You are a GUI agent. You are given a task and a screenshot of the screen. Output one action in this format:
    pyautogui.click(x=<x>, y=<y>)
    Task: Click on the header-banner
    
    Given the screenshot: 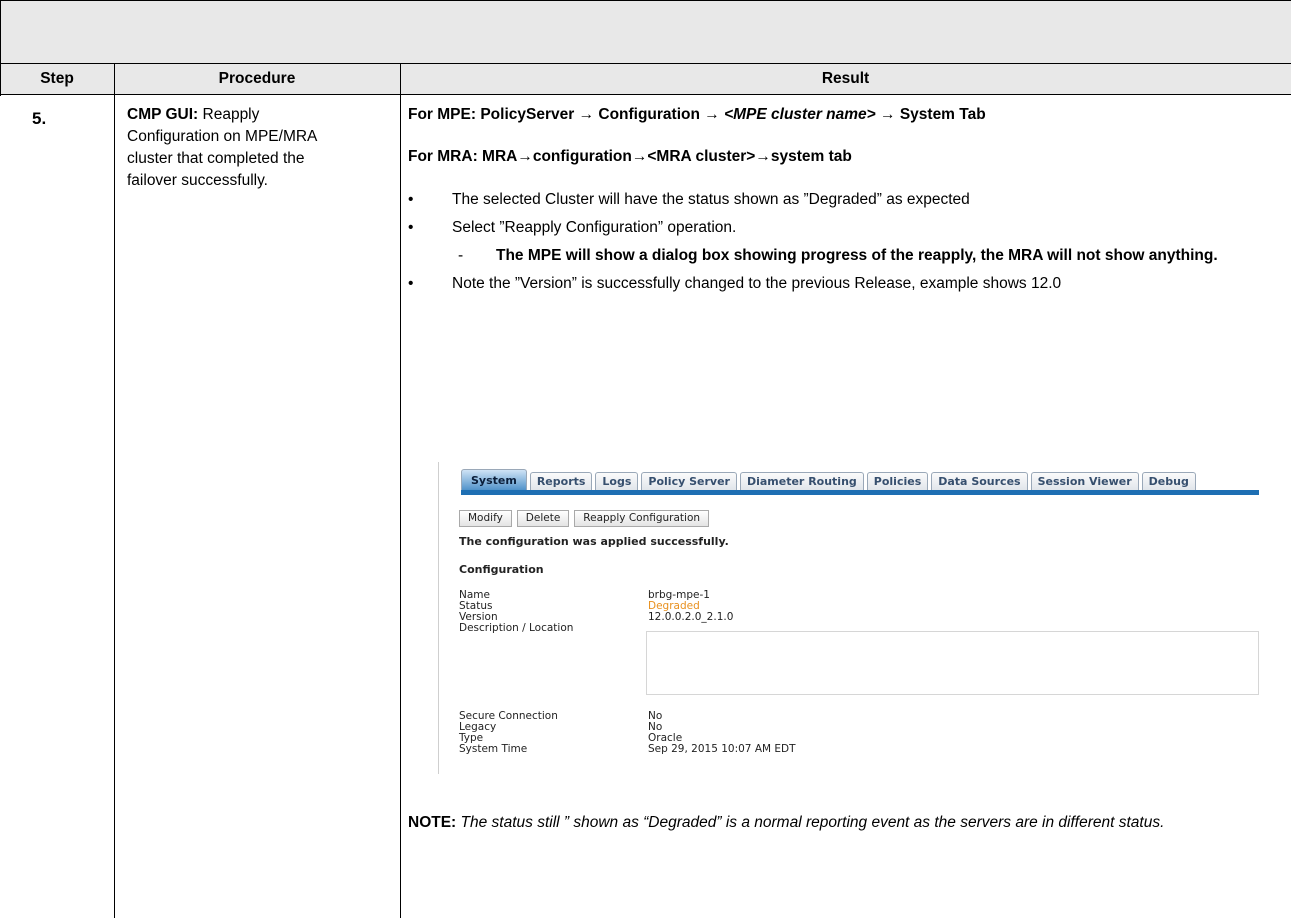 What is the action you would take?
    pyautogui.click(x=645, y=32)
    